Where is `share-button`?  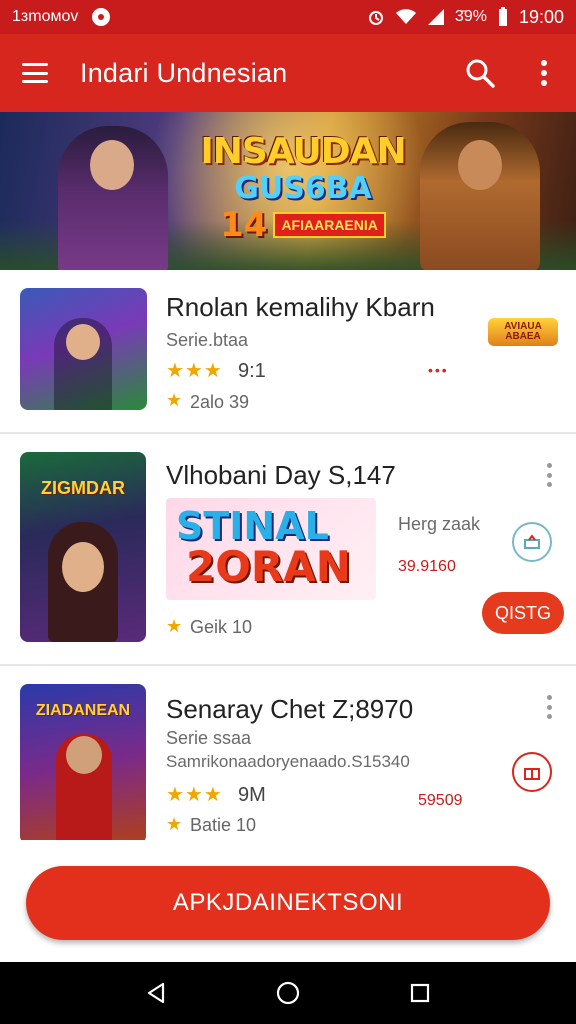 share-button is located at coordinates (532, 542).